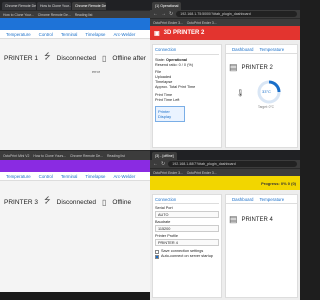 The image size is (320, 300). I want to click on print-time-left: Print Time Left, so click(167, 100).